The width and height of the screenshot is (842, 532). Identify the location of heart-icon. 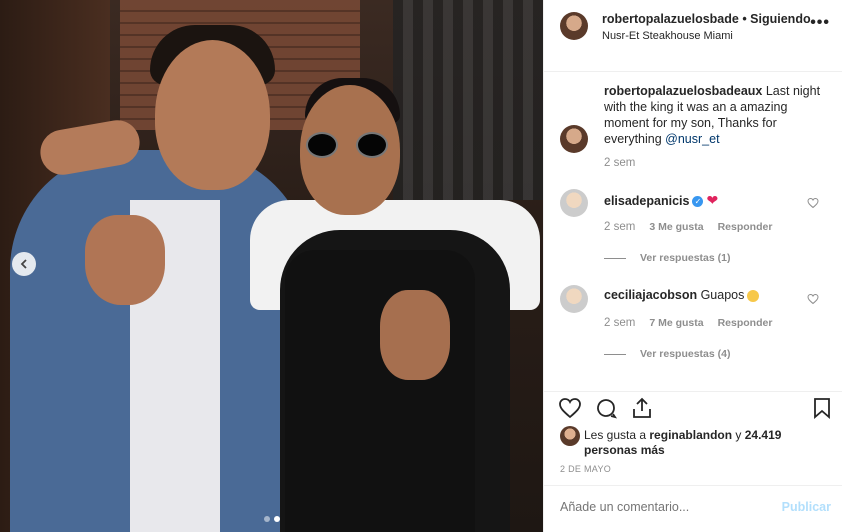
(570, 408).